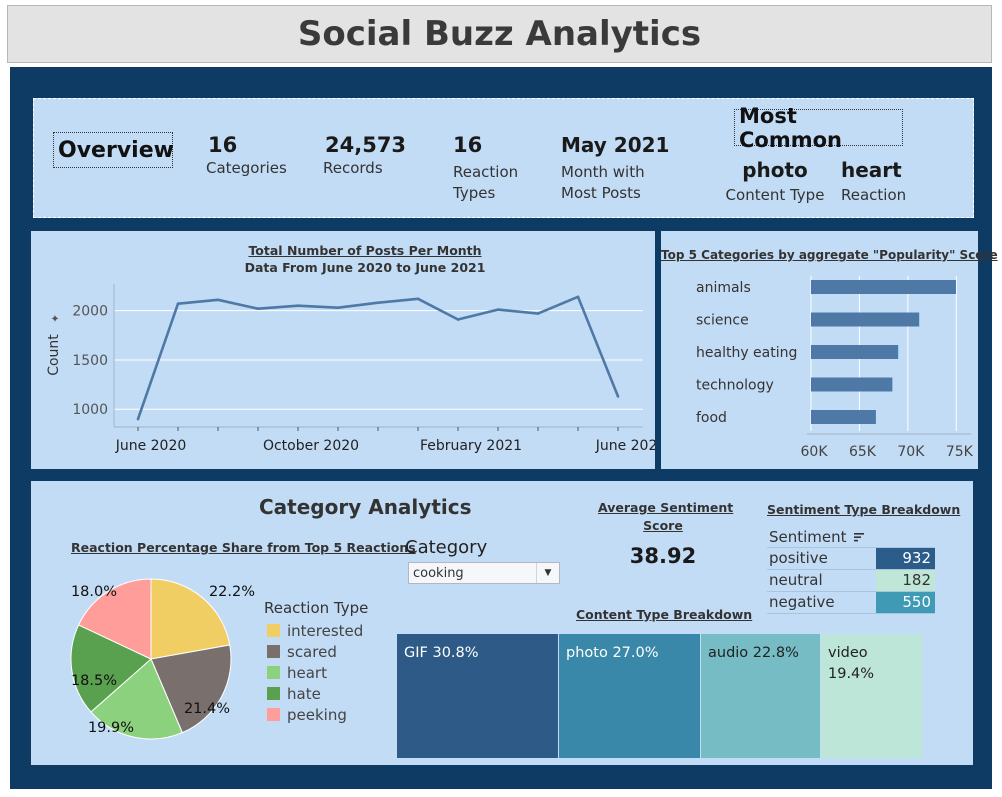  Describe the element at coordinates (90, 312) in the screenshot. I see `y-tick-label: 2000` at that location.